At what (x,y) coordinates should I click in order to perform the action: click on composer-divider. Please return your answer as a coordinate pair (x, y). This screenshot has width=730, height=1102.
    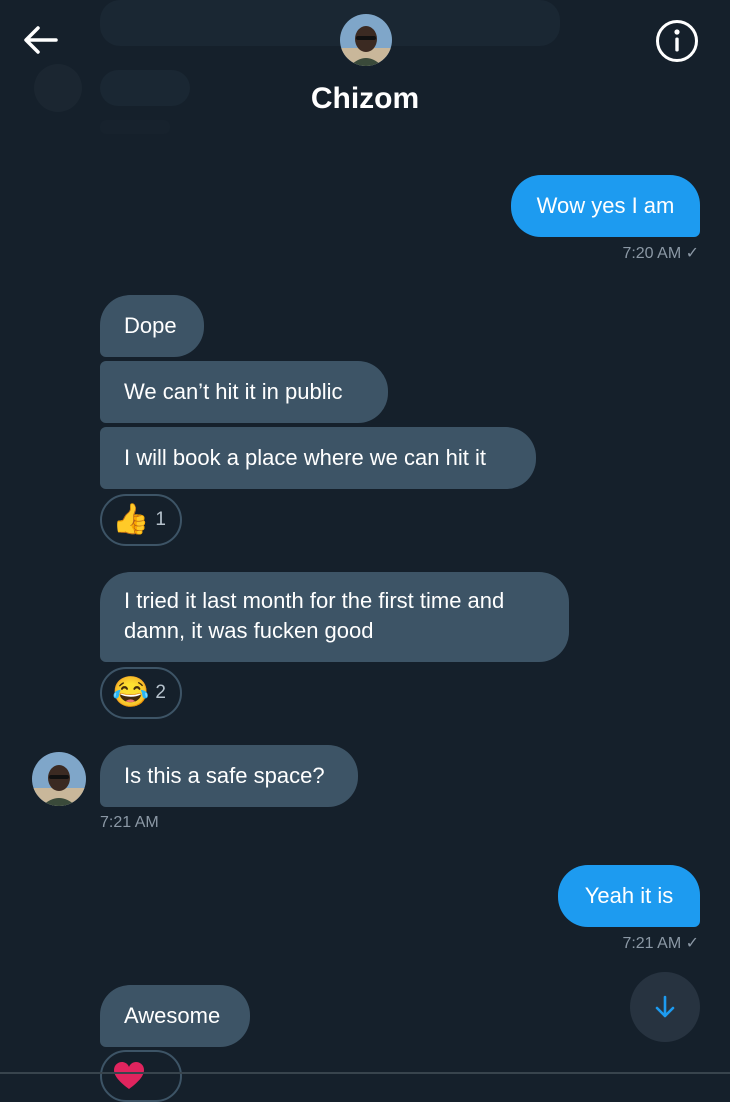
    Looking at the image, I should click on (365, 1073).